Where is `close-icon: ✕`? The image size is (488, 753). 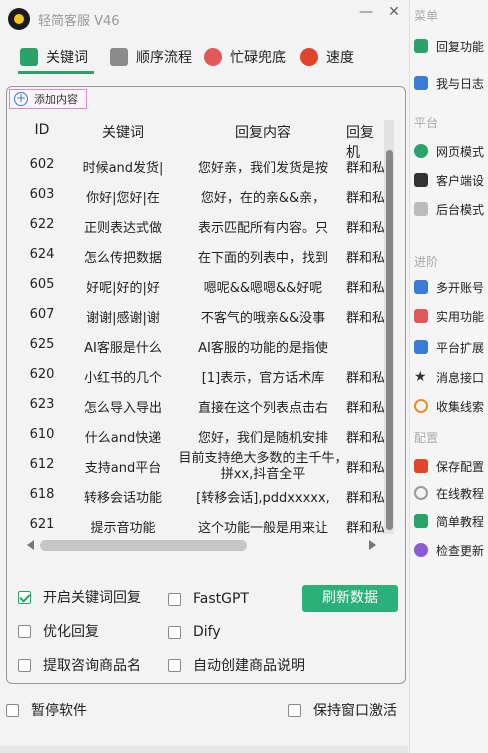
close-icon: ✕ is located at coordinates (394, 12).